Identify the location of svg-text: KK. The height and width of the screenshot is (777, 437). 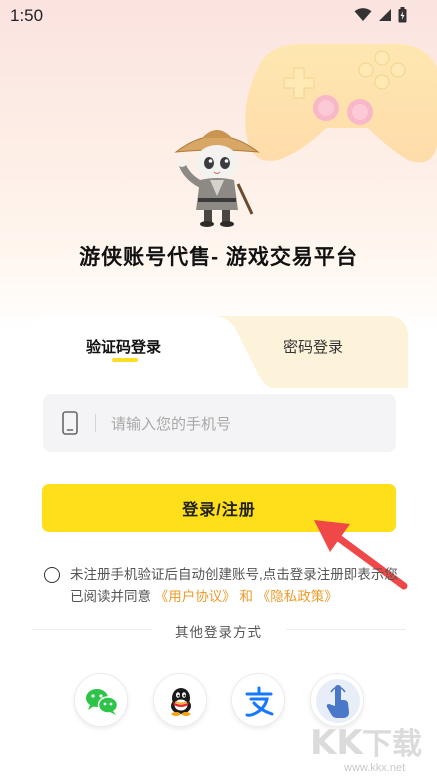
(337, 743).